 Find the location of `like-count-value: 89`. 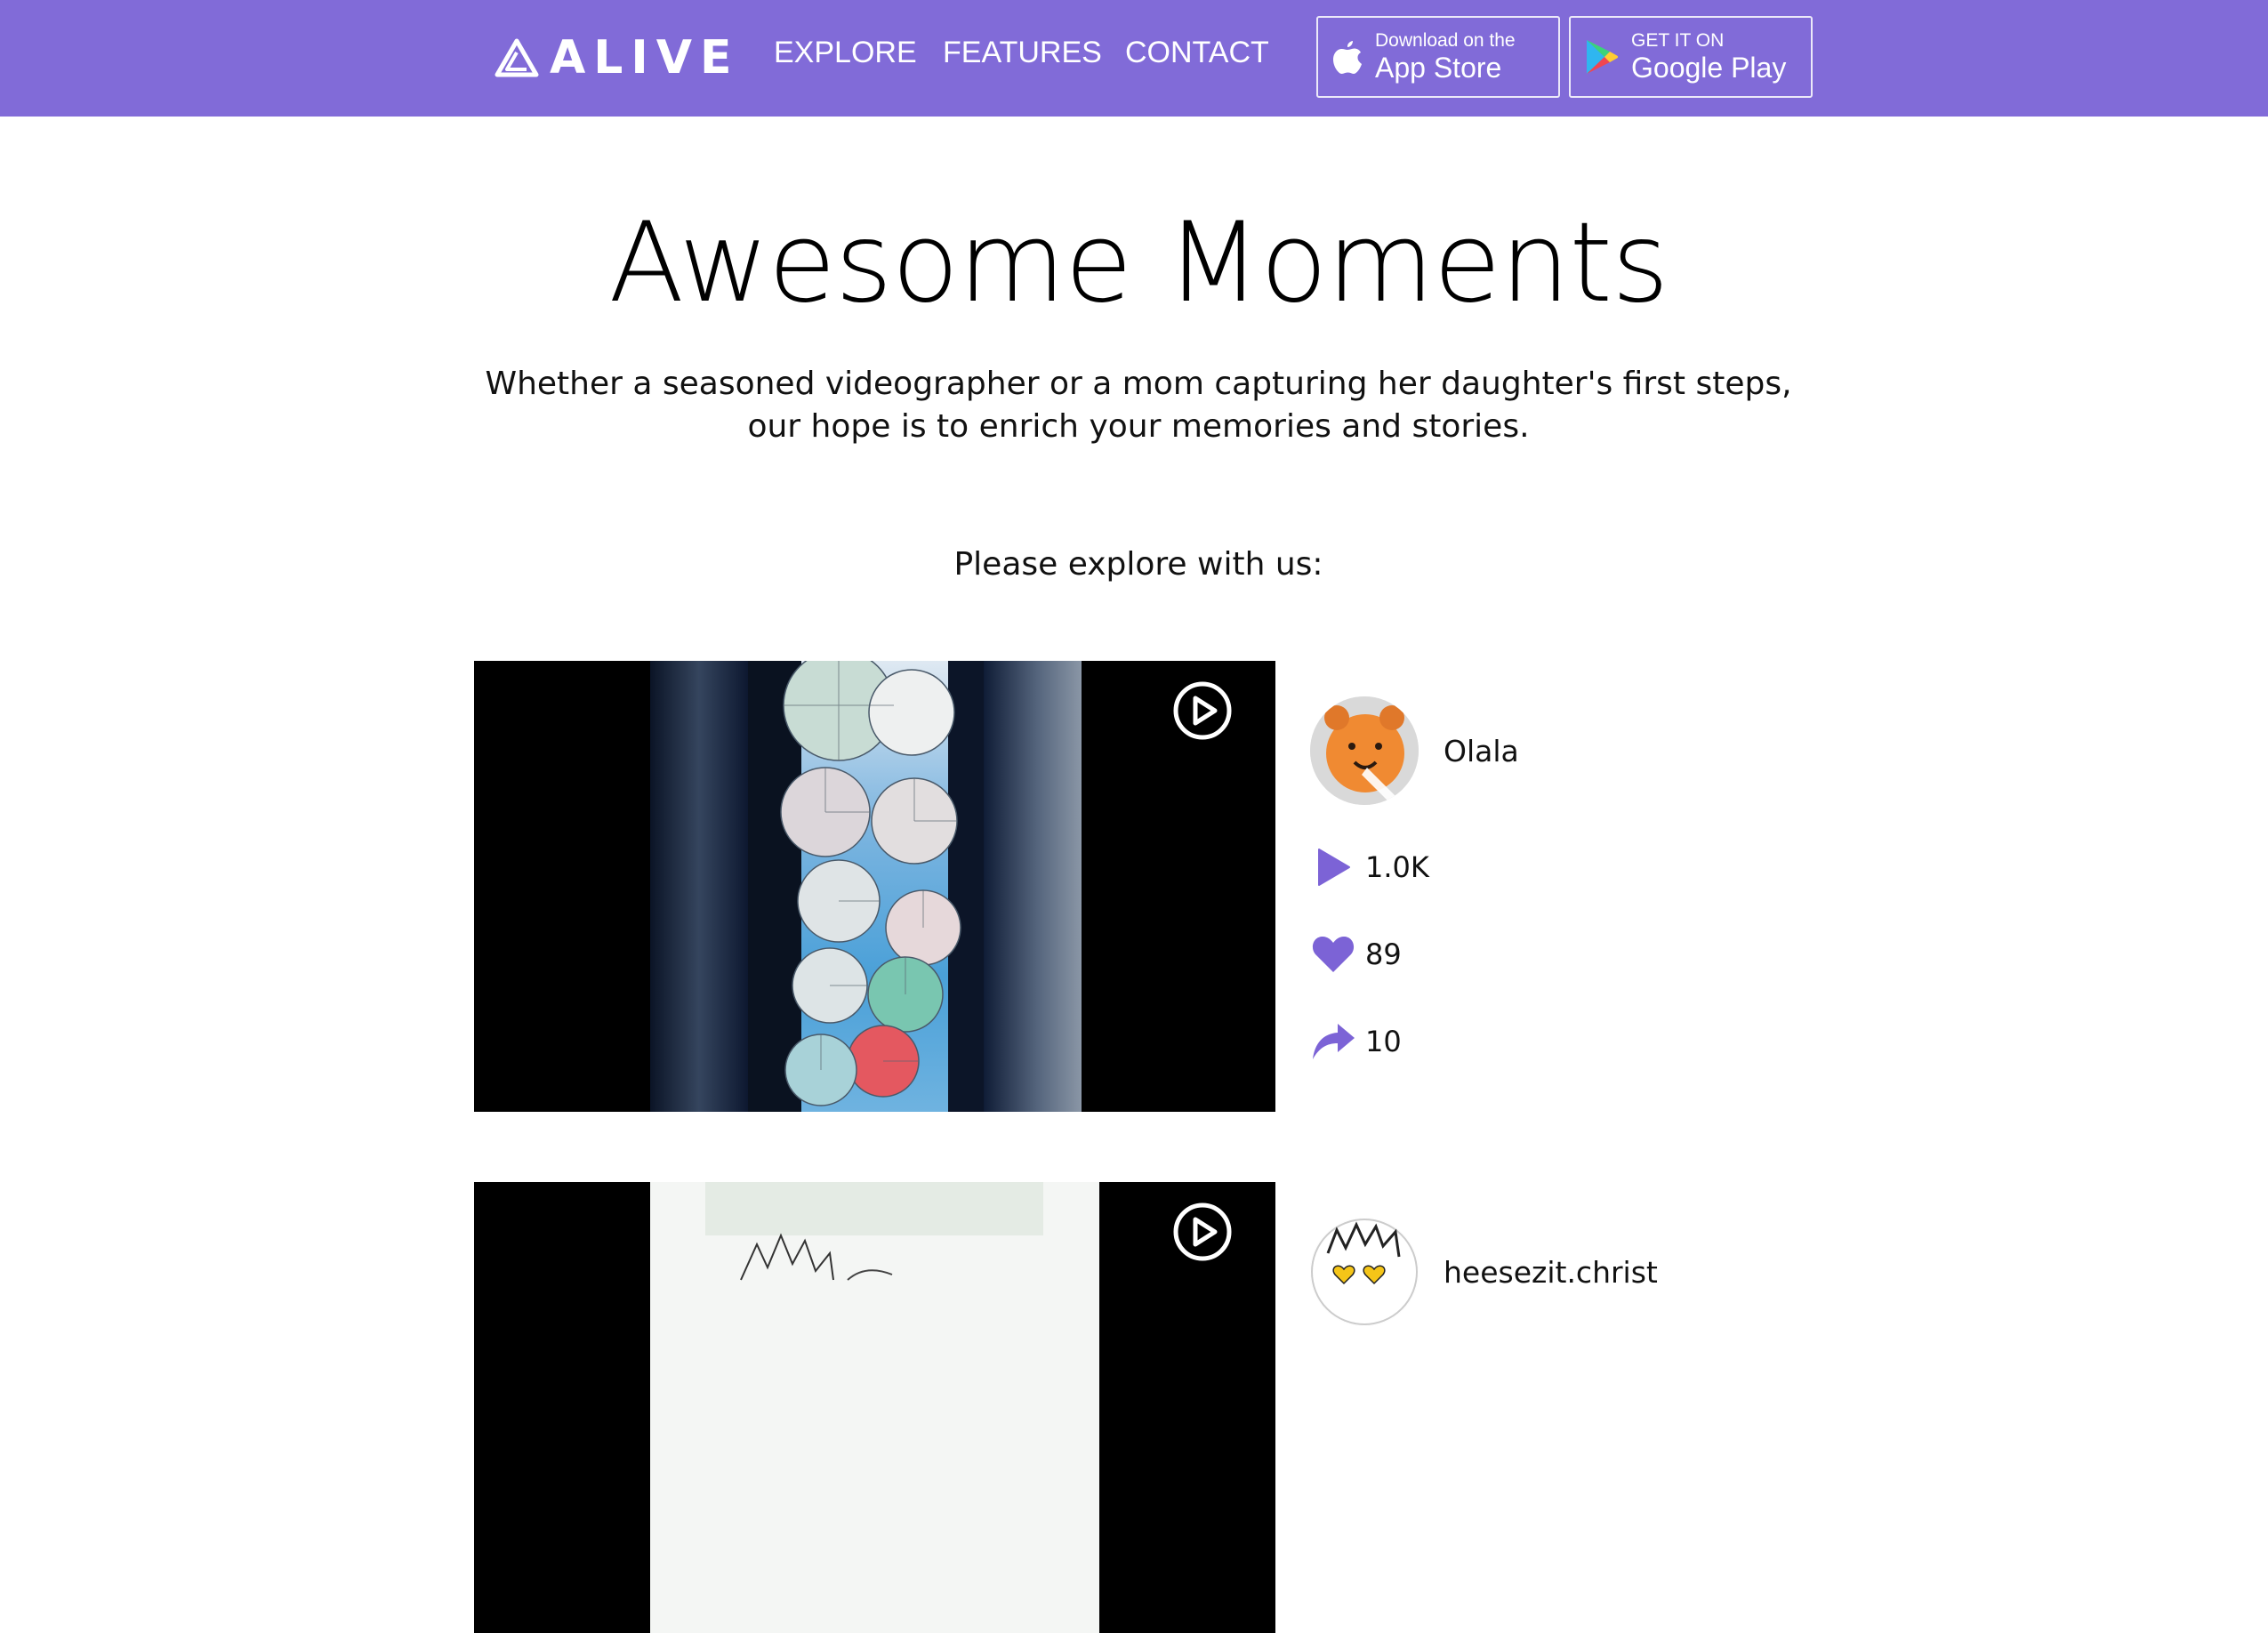

like-count-value: 89 is located at coordinates (1383, 954).